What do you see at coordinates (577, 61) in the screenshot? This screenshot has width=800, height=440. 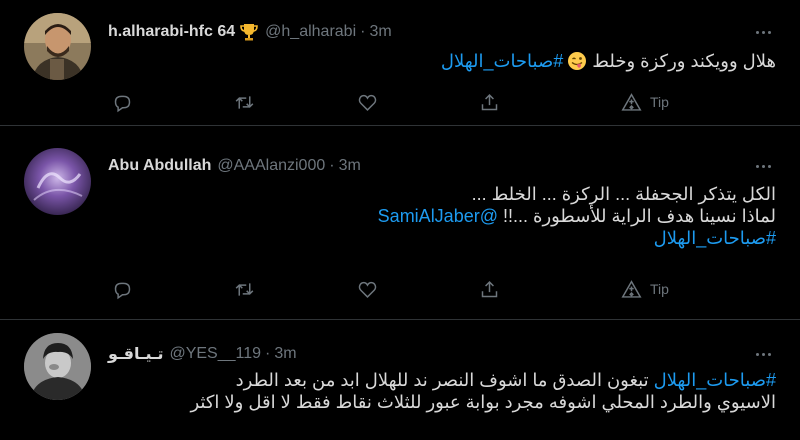 I see `winking-tongue-emoji-icon` at bounding box center [577, 61].